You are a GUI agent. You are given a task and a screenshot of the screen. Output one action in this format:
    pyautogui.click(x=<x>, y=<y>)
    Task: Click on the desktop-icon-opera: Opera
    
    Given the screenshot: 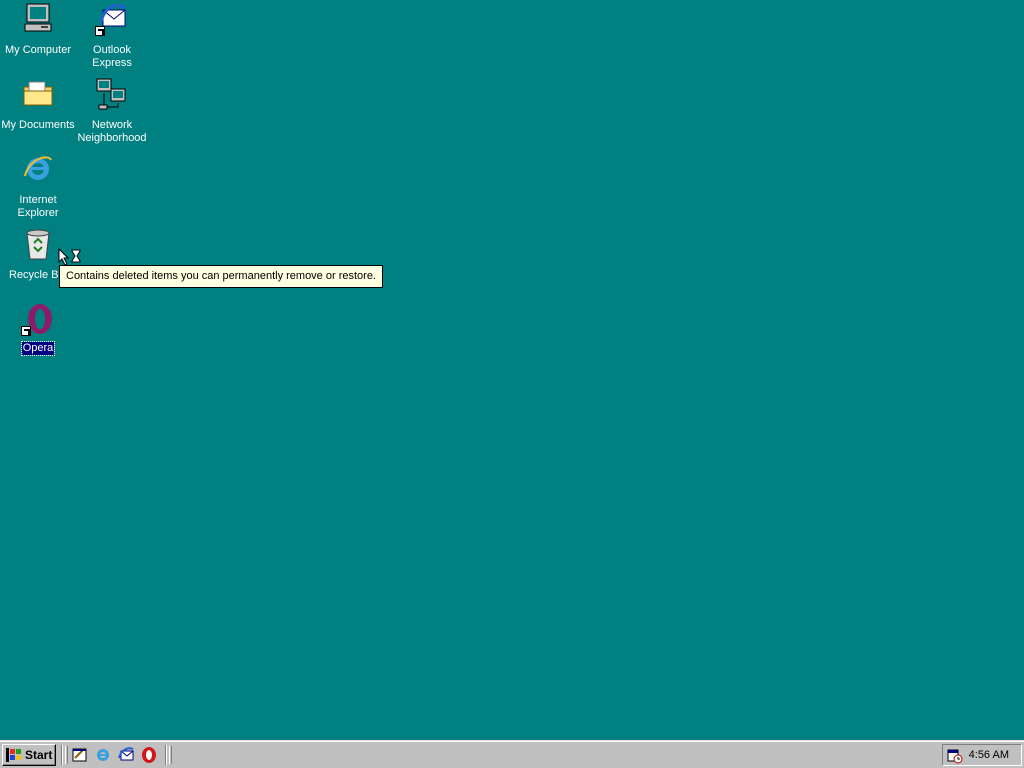 What is the action you would take?
    pyautogui.click(x=38, y=329)
    